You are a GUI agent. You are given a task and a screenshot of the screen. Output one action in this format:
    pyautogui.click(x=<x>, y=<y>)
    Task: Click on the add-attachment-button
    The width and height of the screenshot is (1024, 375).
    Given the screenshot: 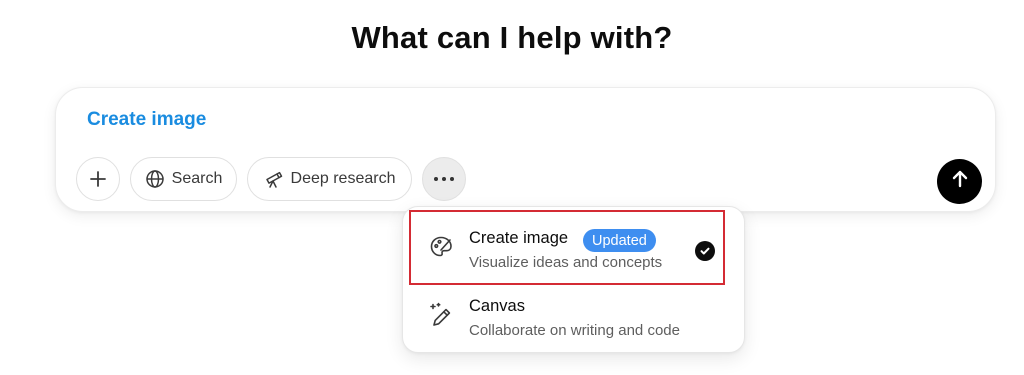 What is the action you would take?
    pyautogui.click(x=98, y=179)
    